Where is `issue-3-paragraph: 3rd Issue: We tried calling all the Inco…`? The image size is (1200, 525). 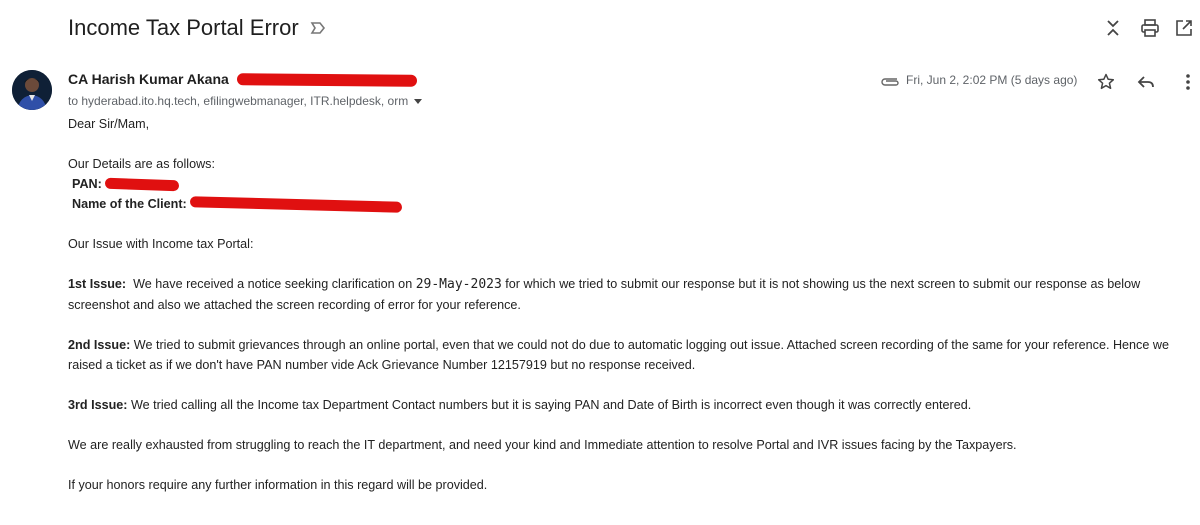
issue-3-paragraph: 3rd Issue: We tried calling all the Inco… is located at coordinates (633, 405).